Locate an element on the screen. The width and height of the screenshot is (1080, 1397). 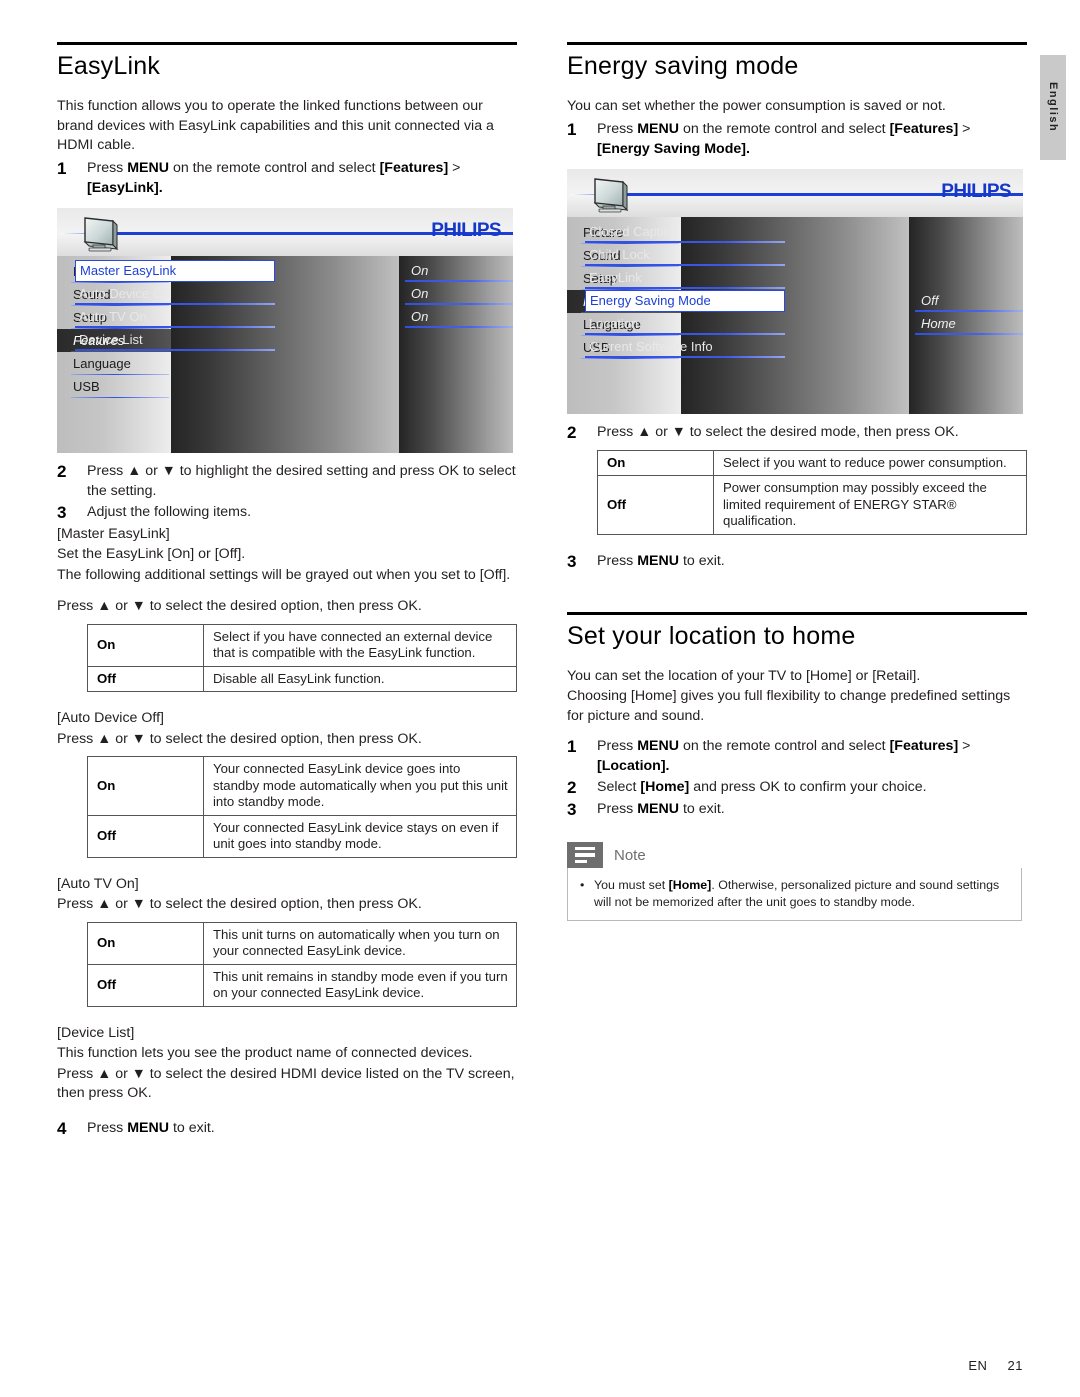
home-token: [Home] is located at coordinates (690, 885).